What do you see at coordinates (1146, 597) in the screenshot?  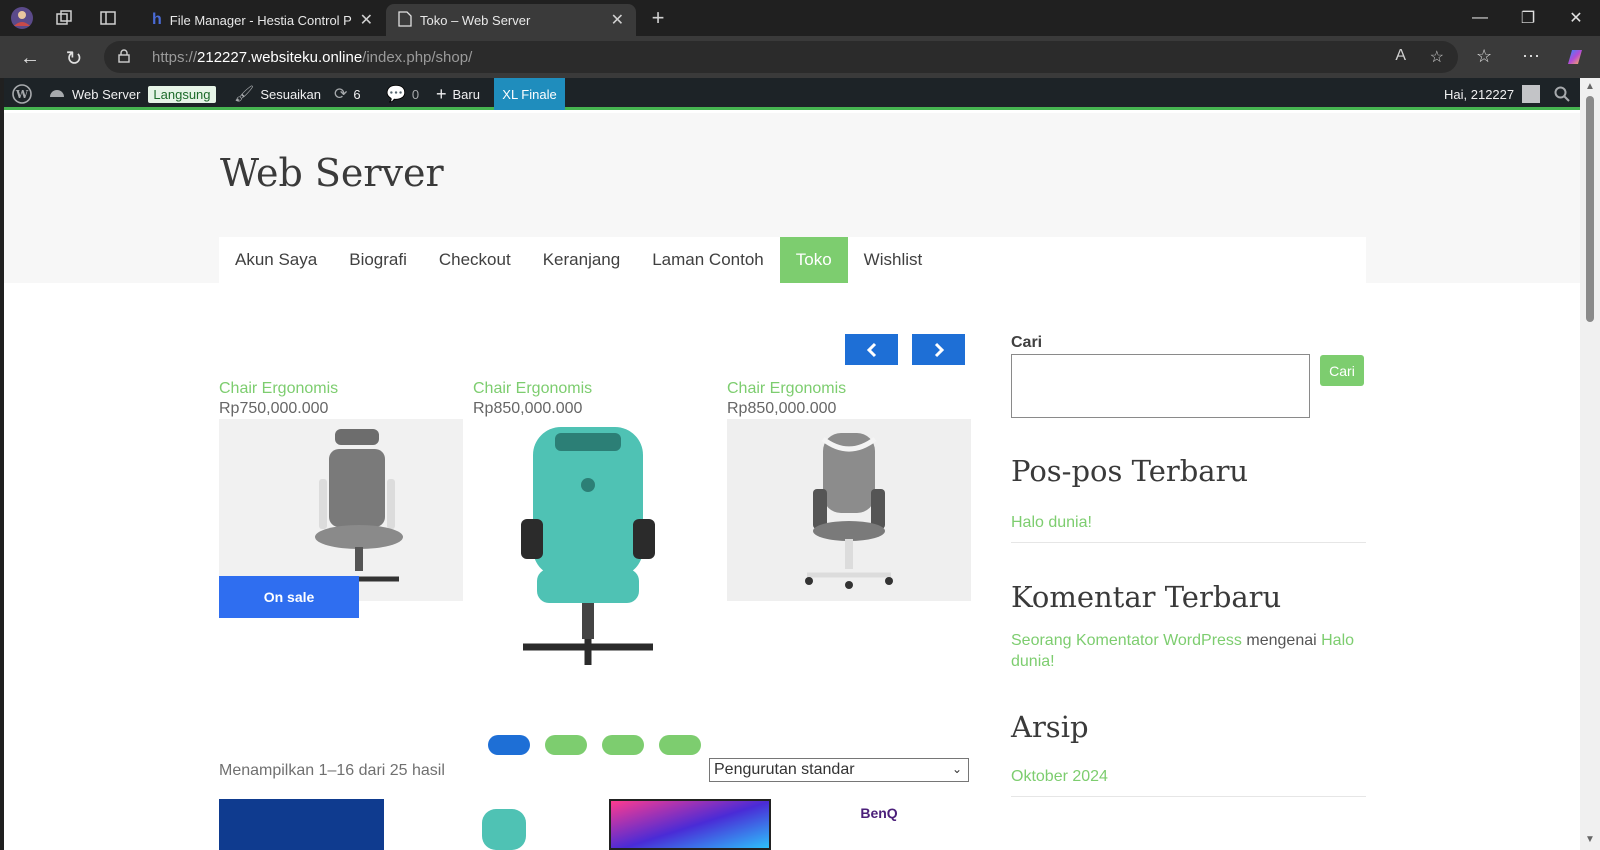 I see `recent-comments-heading: Komentar Terbaru` at bounding box center [1146, 597].